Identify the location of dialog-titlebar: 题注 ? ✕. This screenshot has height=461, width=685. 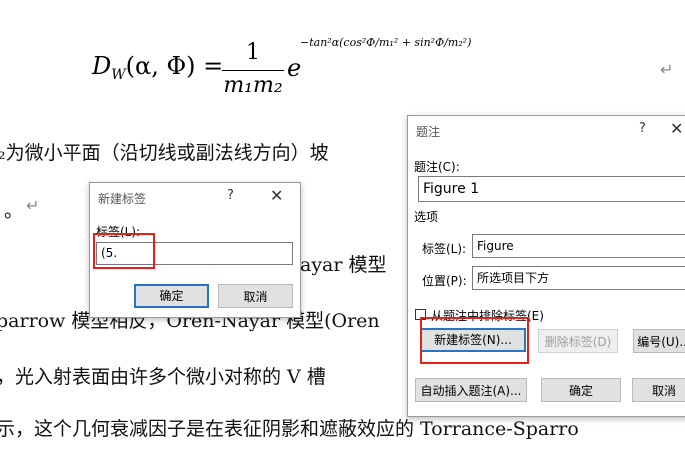
(546, 131).